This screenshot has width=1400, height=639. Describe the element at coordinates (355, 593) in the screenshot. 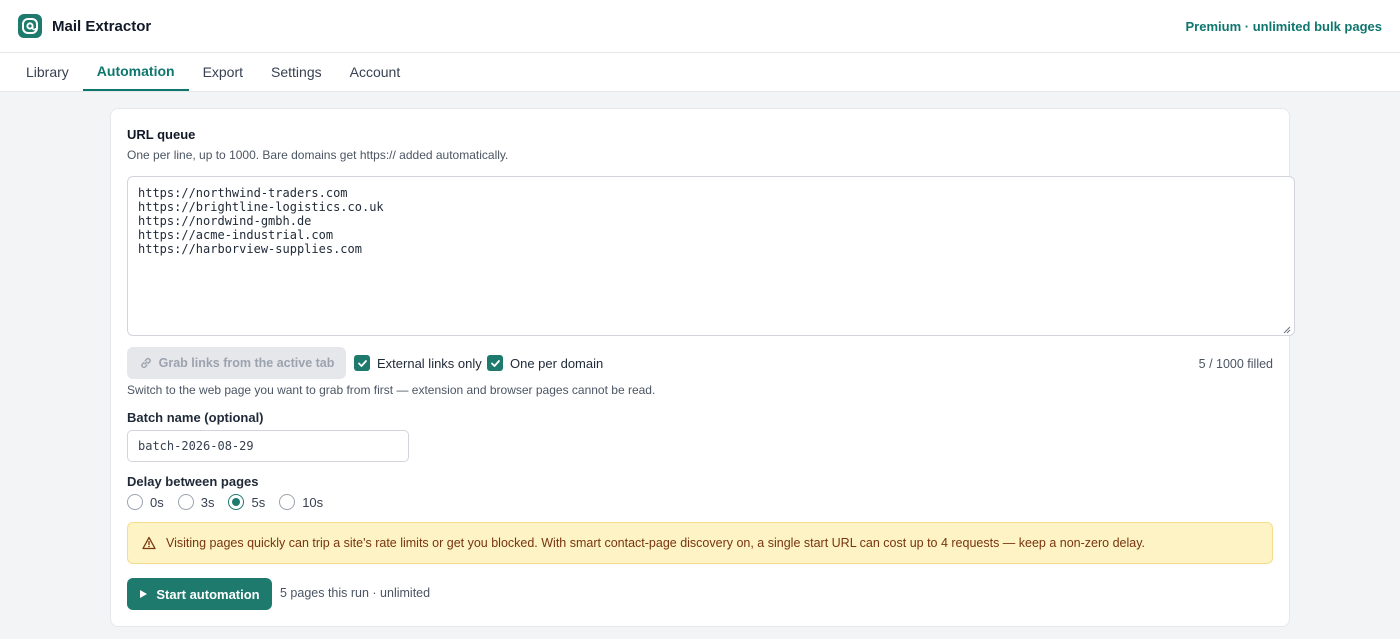

I see `run-info: 5 pages this run · unlimited` at that location.